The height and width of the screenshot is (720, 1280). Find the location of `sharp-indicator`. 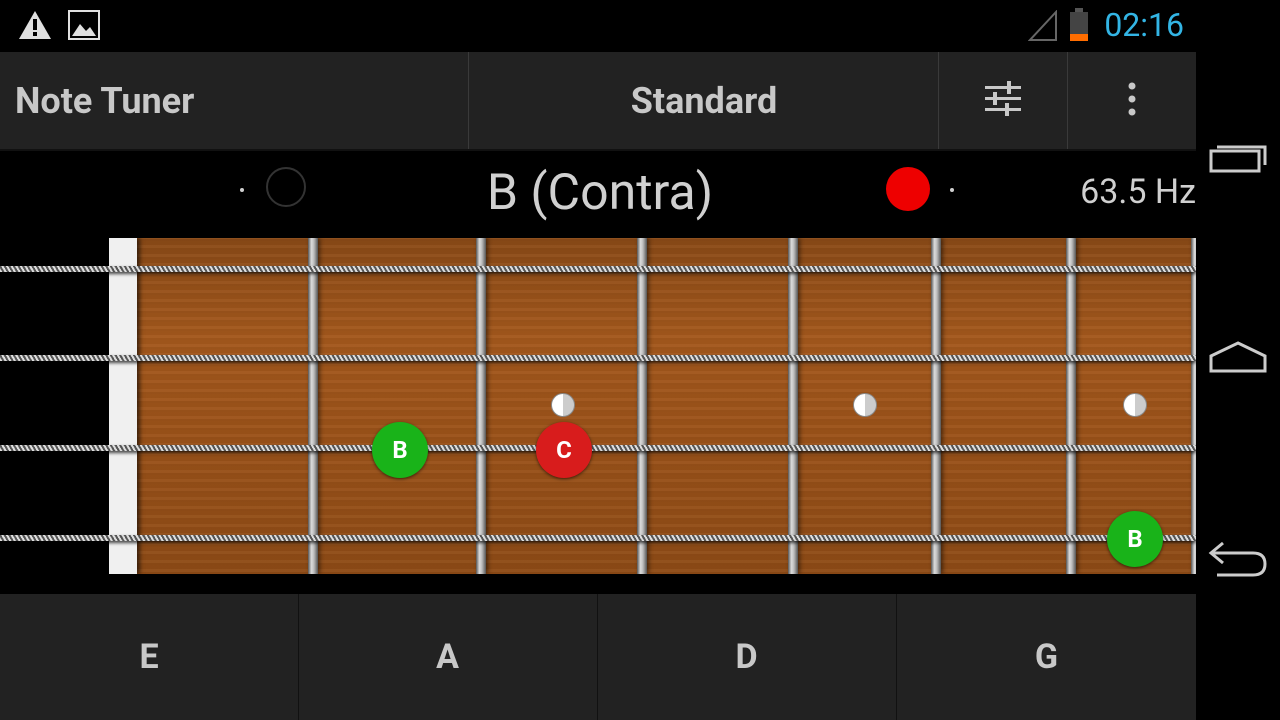

sharp-indicator is located at coordinates (908, 189).